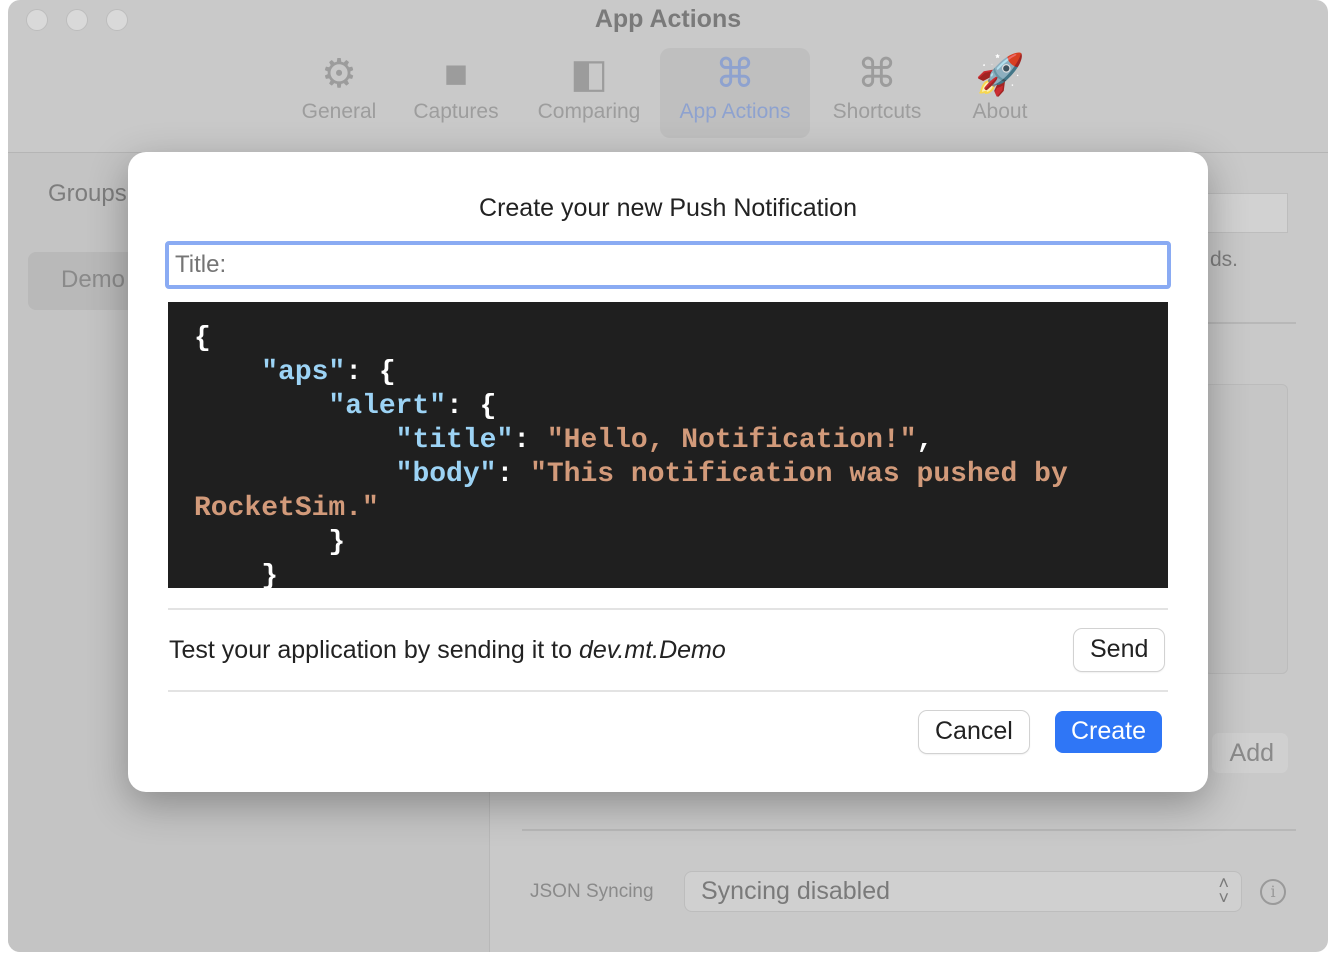 The image size is (1330, 960). What do you see at coordinates (87, 193) in the screenshot?
I see `groups-label: Groups` at bounding box center [87, 193].